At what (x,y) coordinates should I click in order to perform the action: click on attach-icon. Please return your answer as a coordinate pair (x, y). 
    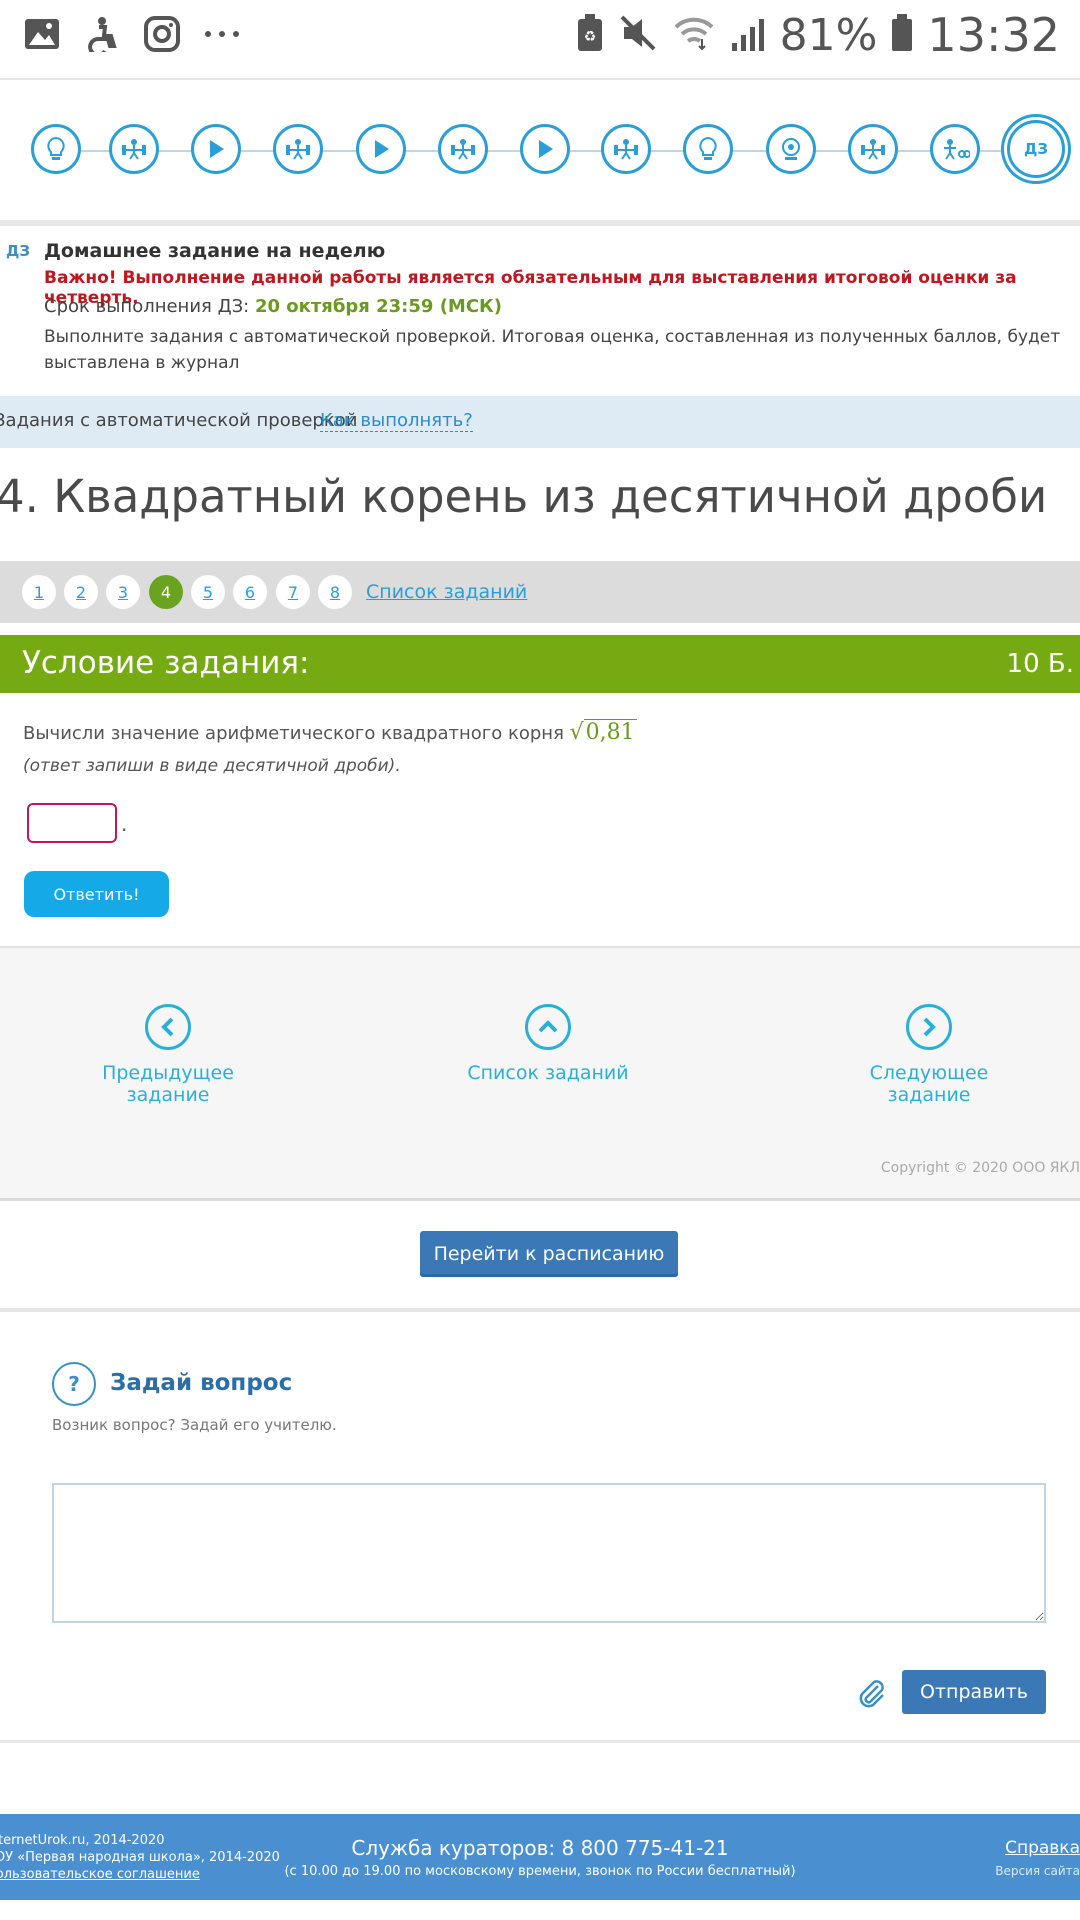
    Looking at the image, I should click on (871, 1693).